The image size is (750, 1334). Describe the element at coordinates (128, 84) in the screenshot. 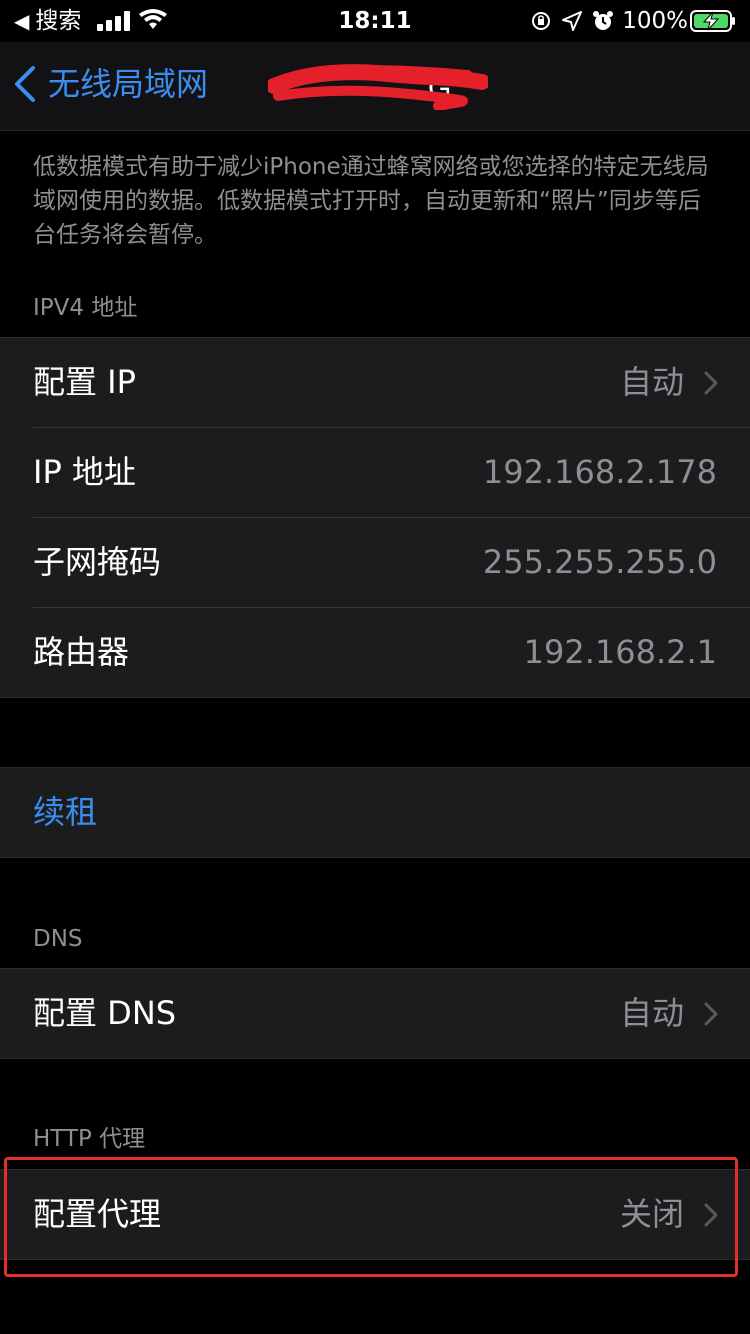

I see `back-label: 无线局域网` at that location.